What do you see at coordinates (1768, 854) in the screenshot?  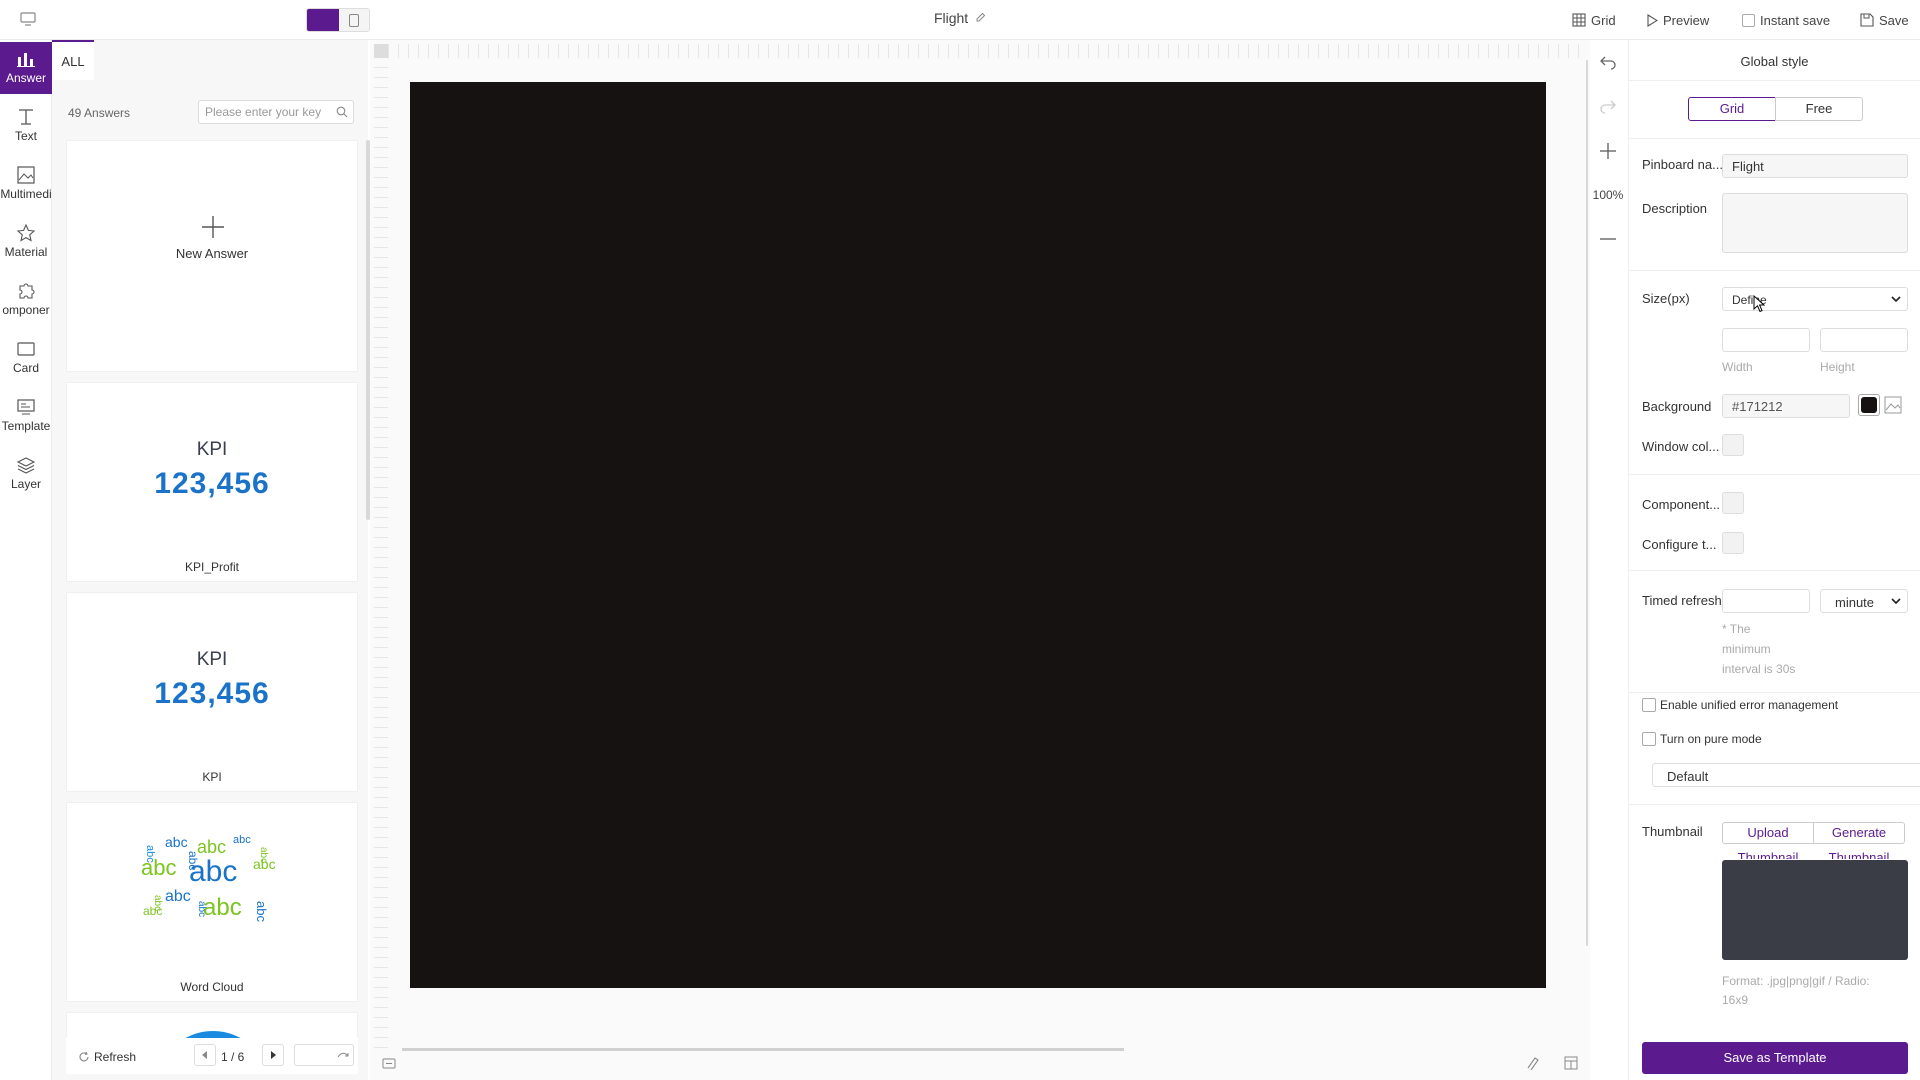 I see `upload-thumbnail-sub: Thumbnail` at bounding box center [1768, 854].